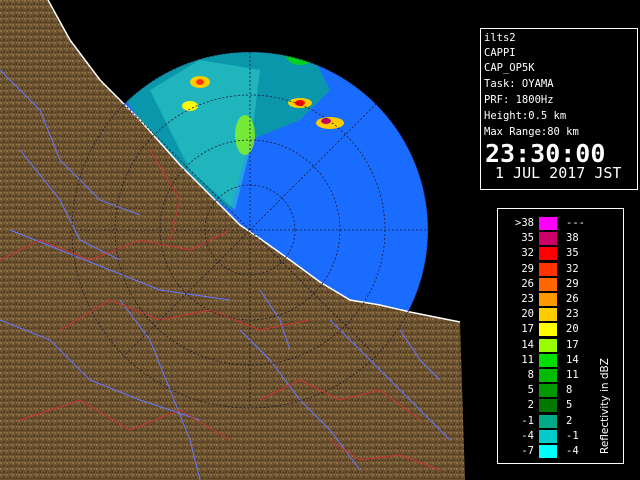  I want to click on height-value: Height:0.5 km, so click(525, 116).